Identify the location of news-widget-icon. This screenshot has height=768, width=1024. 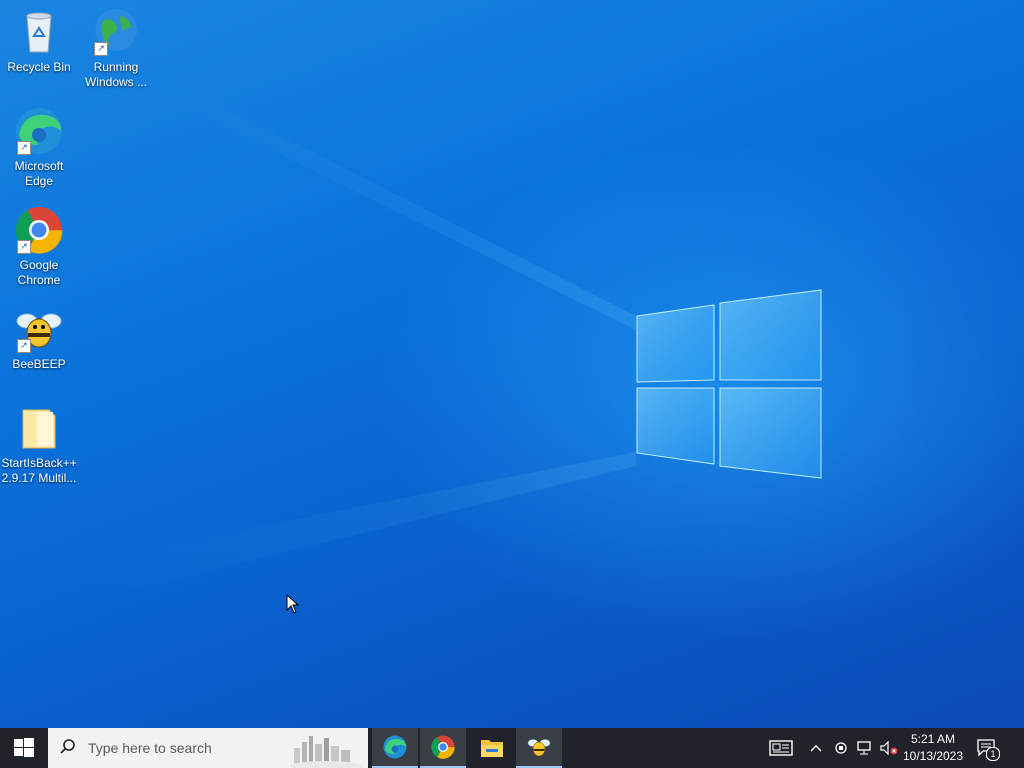
(781, 748).